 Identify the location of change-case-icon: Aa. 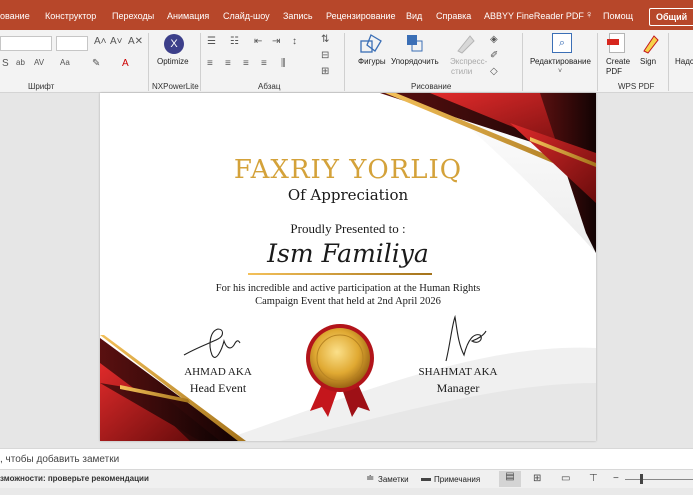
(65, 62).